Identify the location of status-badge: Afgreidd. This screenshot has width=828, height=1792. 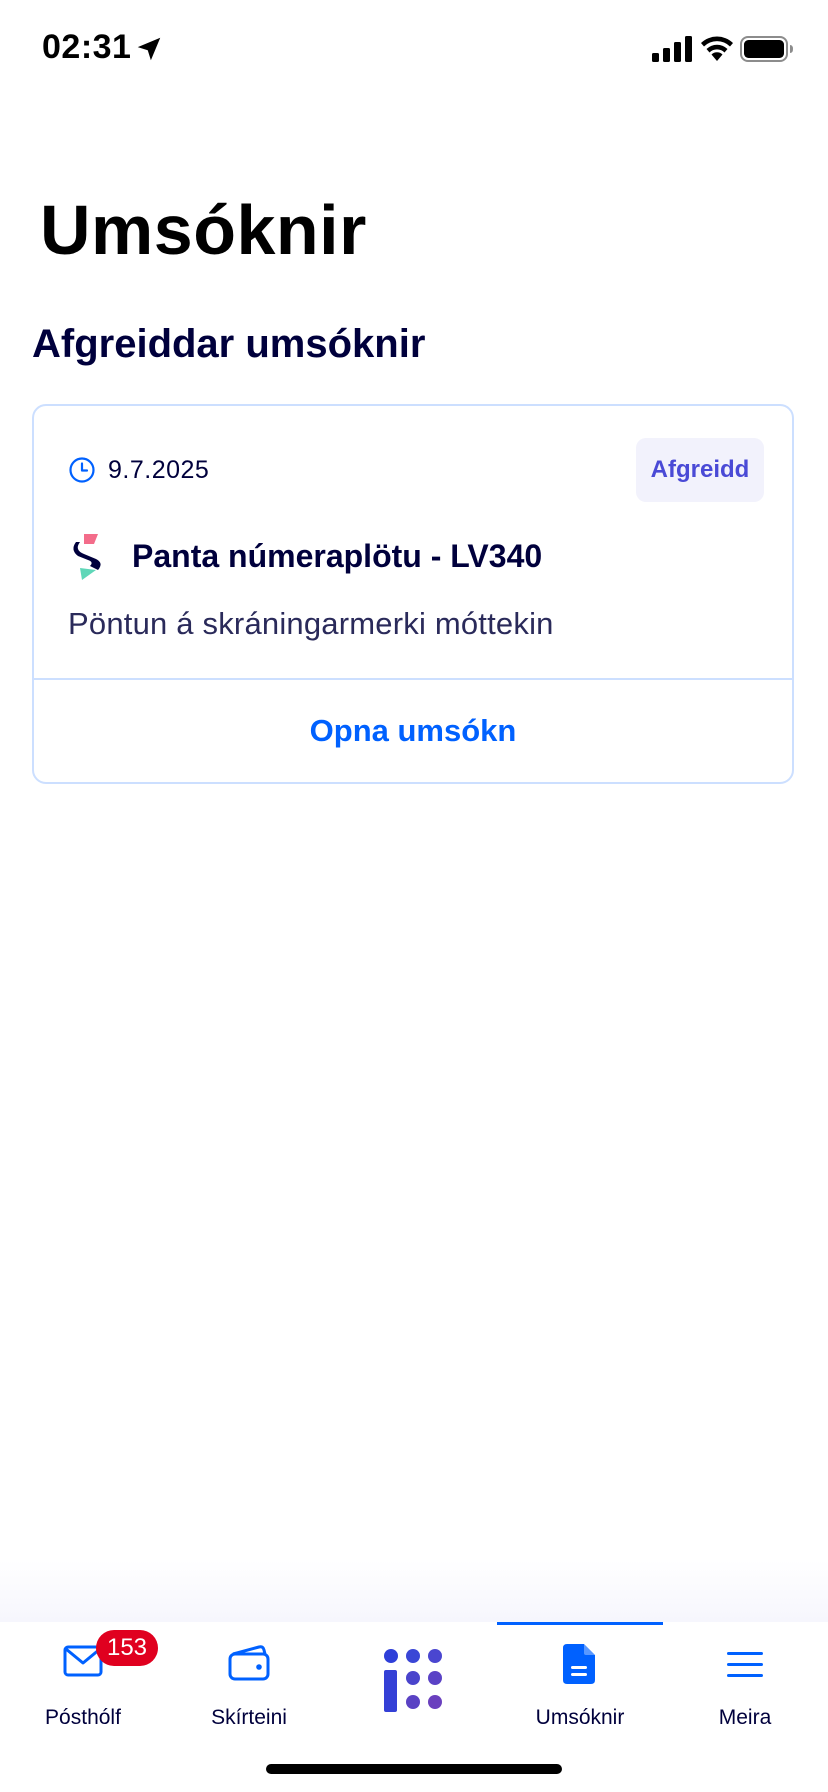
(700, 470).